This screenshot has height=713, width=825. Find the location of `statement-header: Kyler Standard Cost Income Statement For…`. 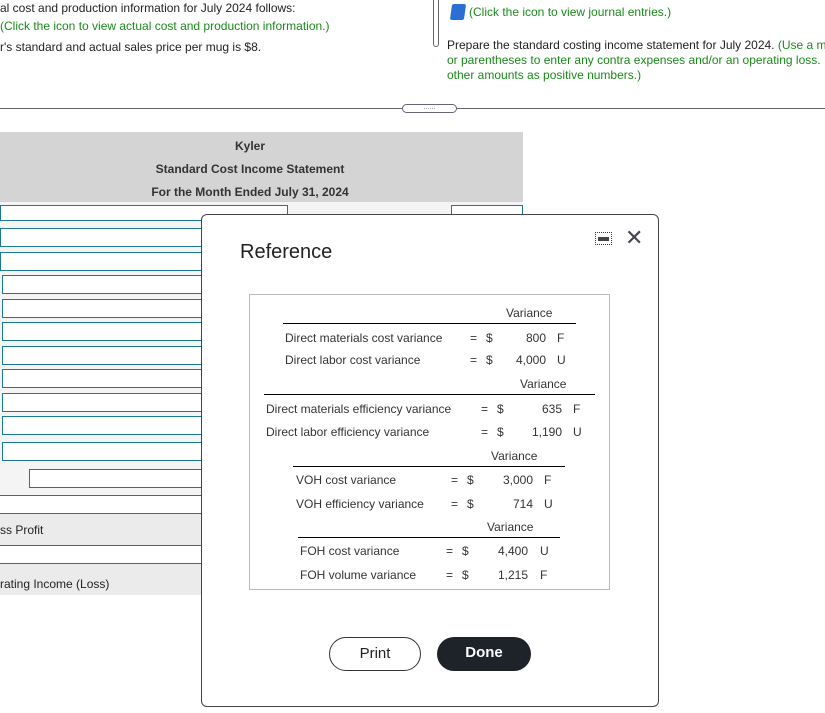

statement-header: Kyler Standard Cost Income Statement For… is located at coordinates (261, 167).